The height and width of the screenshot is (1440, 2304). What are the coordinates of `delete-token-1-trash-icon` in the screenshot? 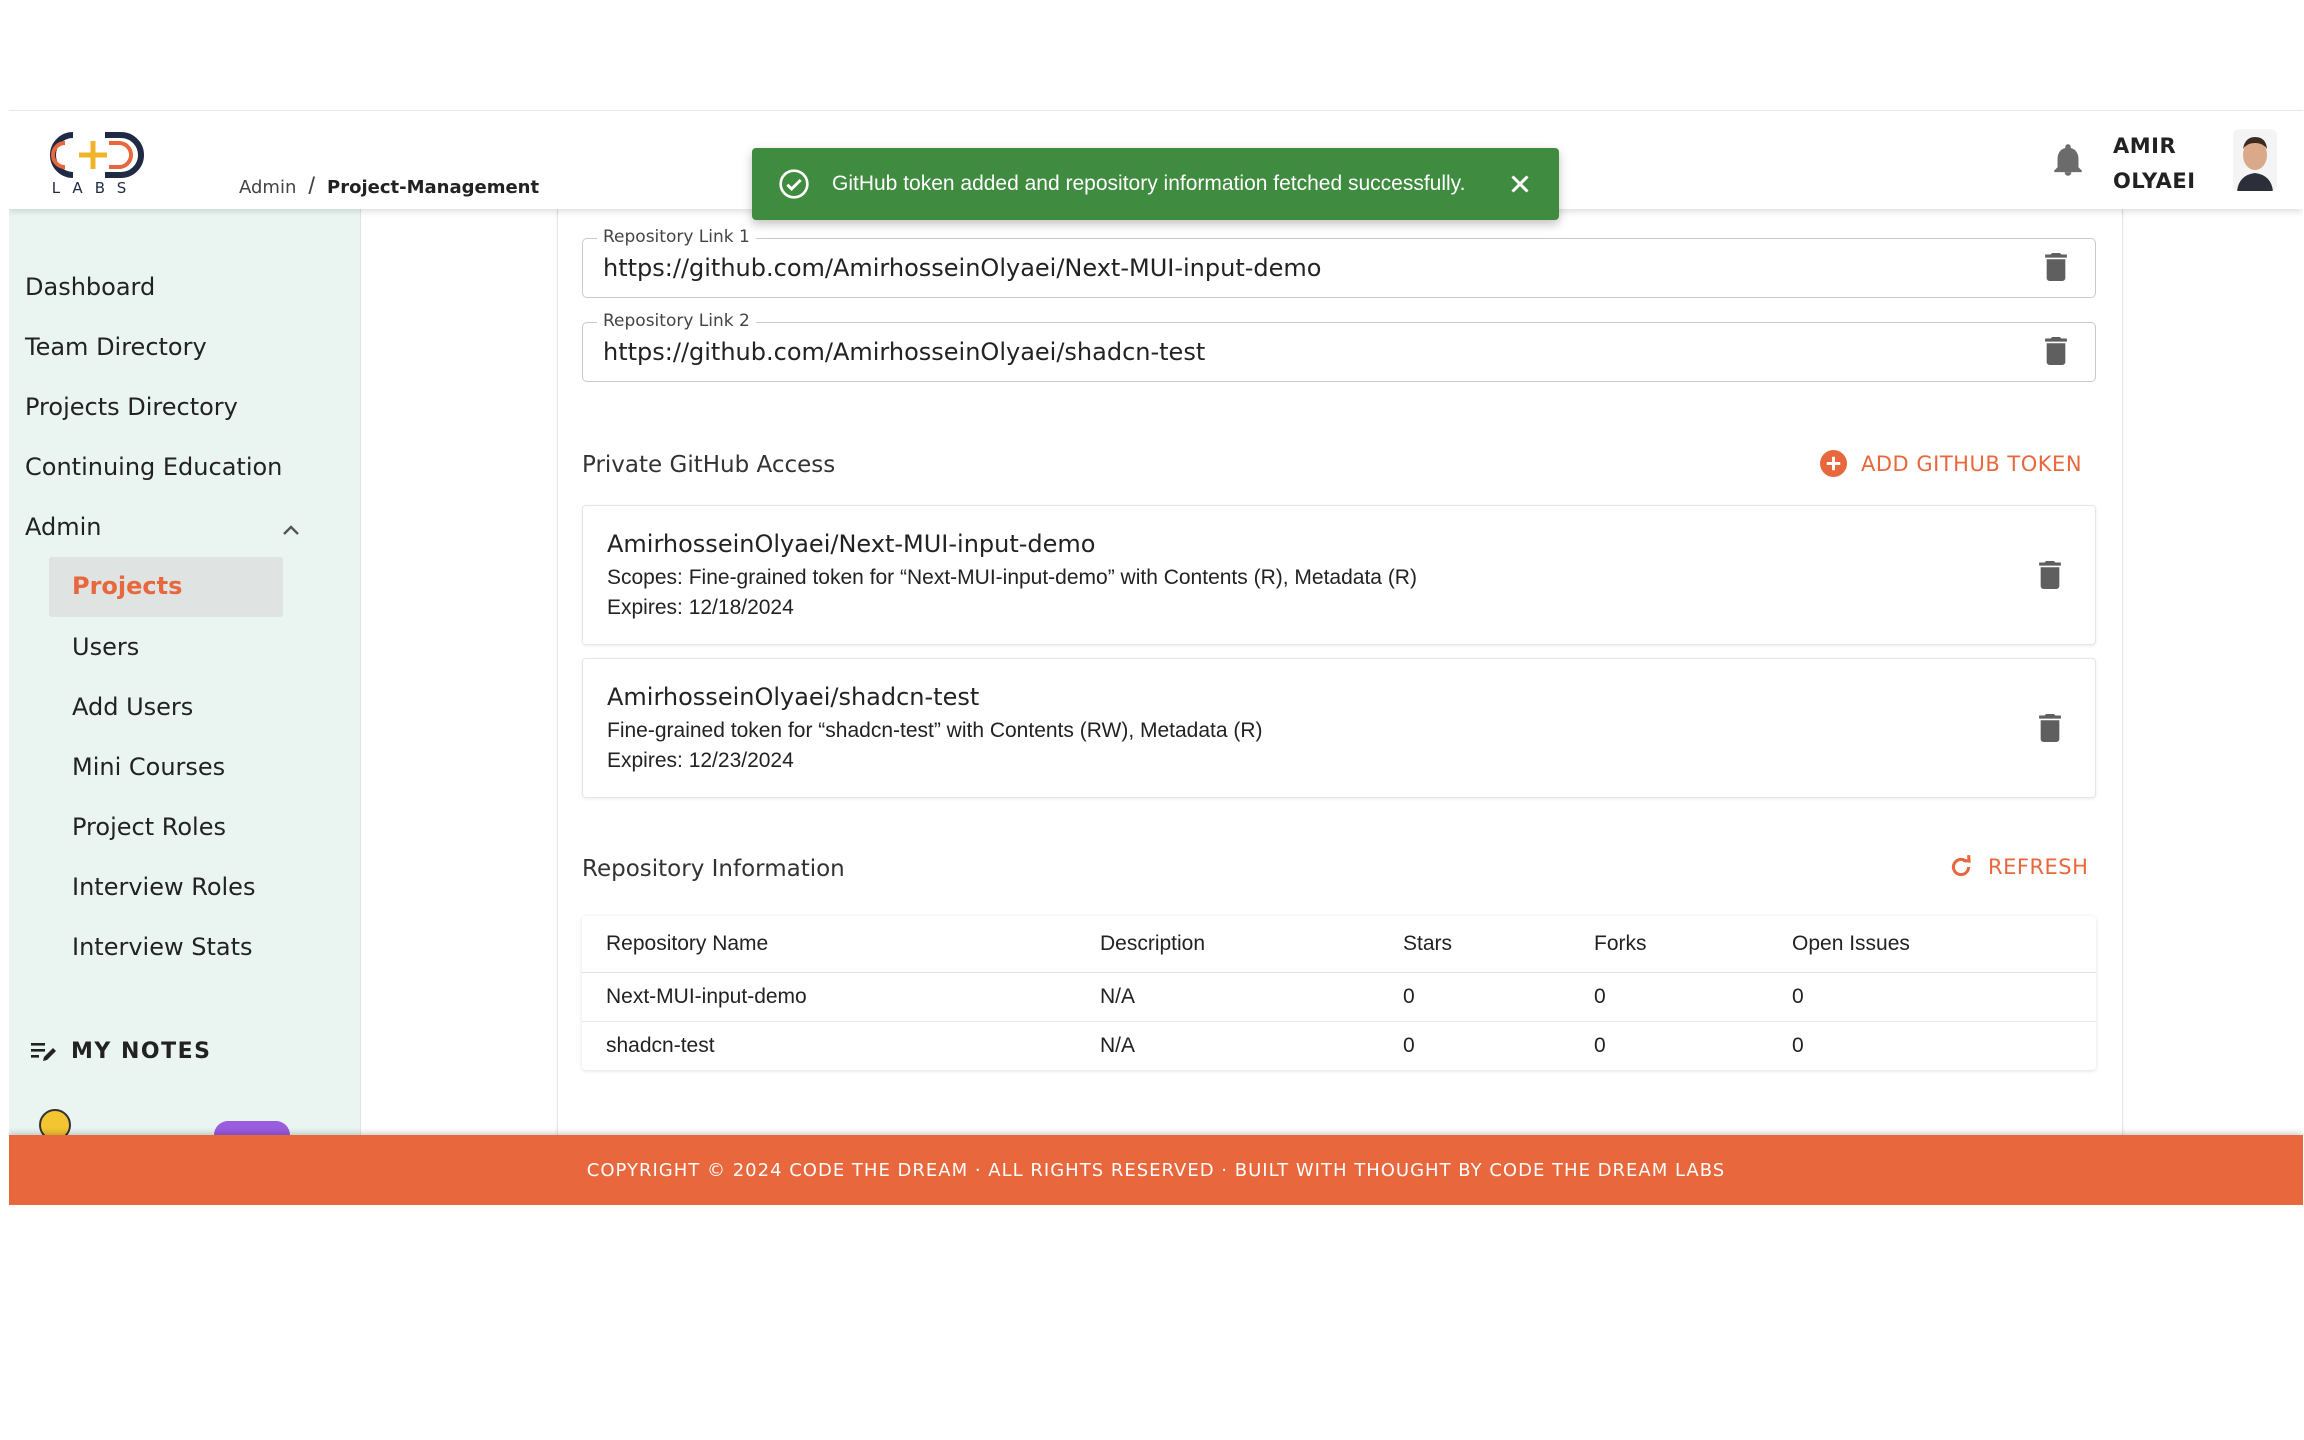 It's located at (2050, 575).